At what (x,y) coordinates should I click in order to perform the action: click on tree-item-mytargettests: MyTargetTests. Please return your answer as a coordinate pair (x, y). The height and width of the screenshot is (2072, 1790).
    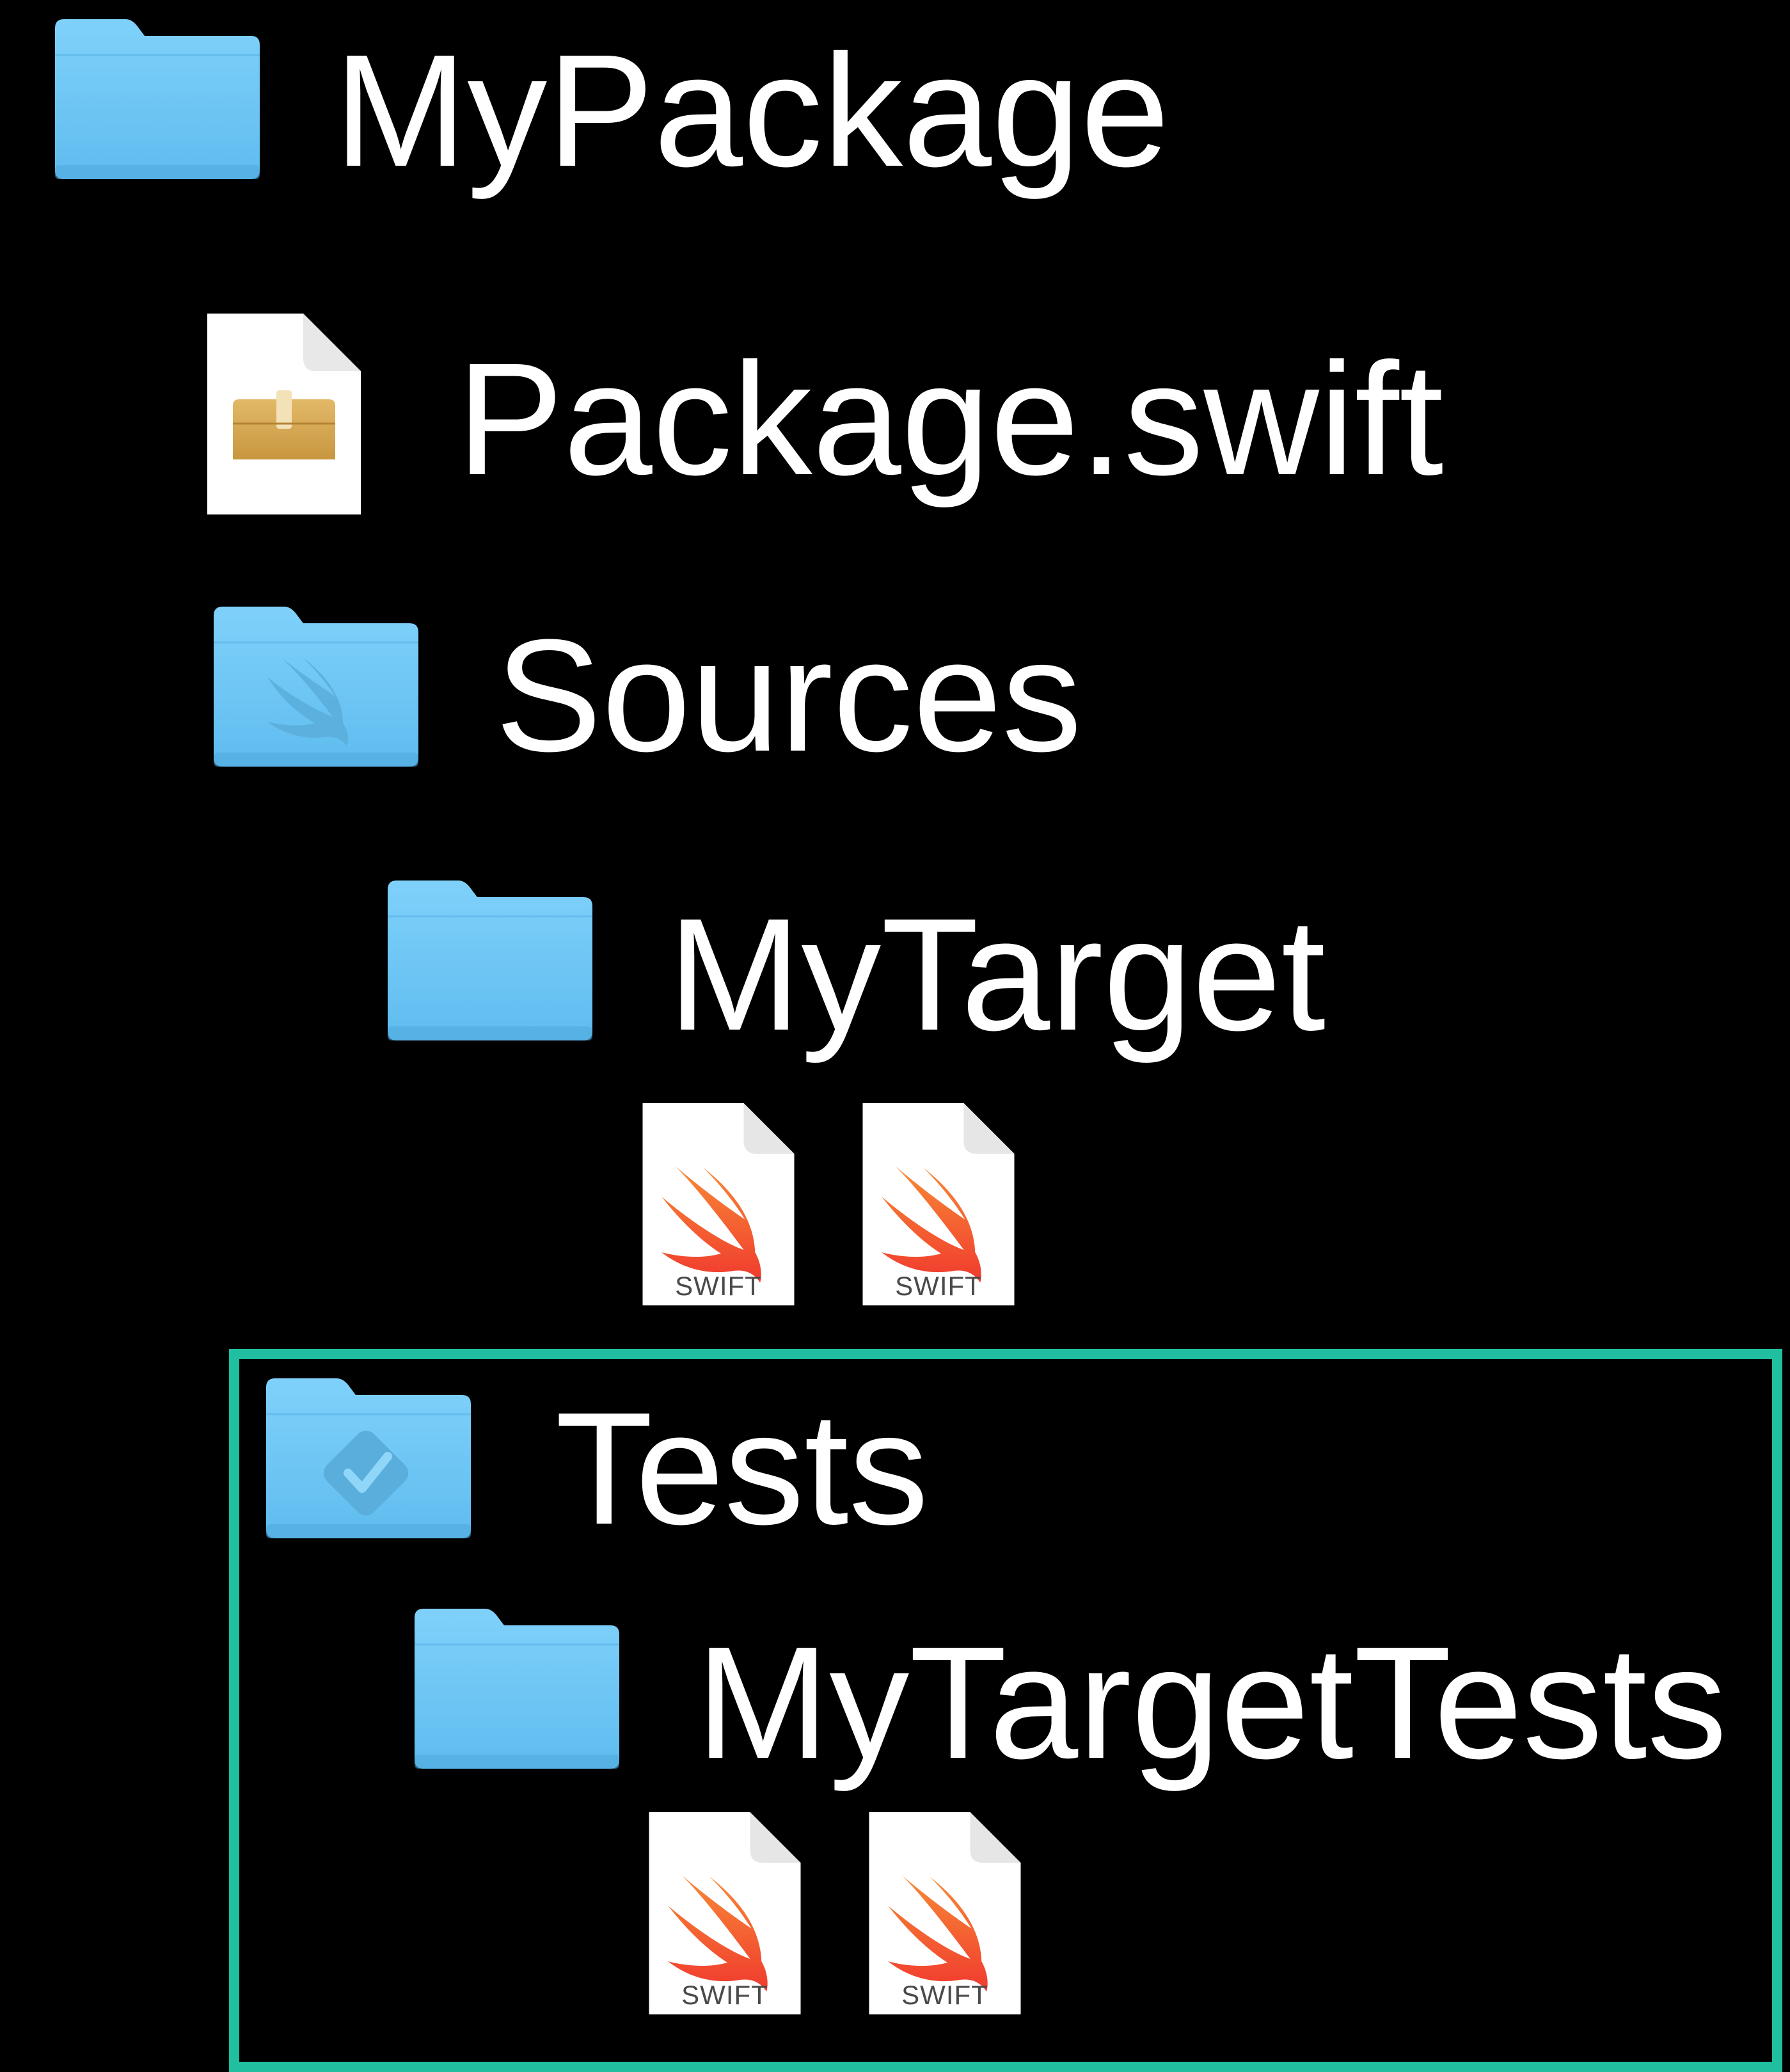
    Looking at the image, I should click on (1086, 1696).